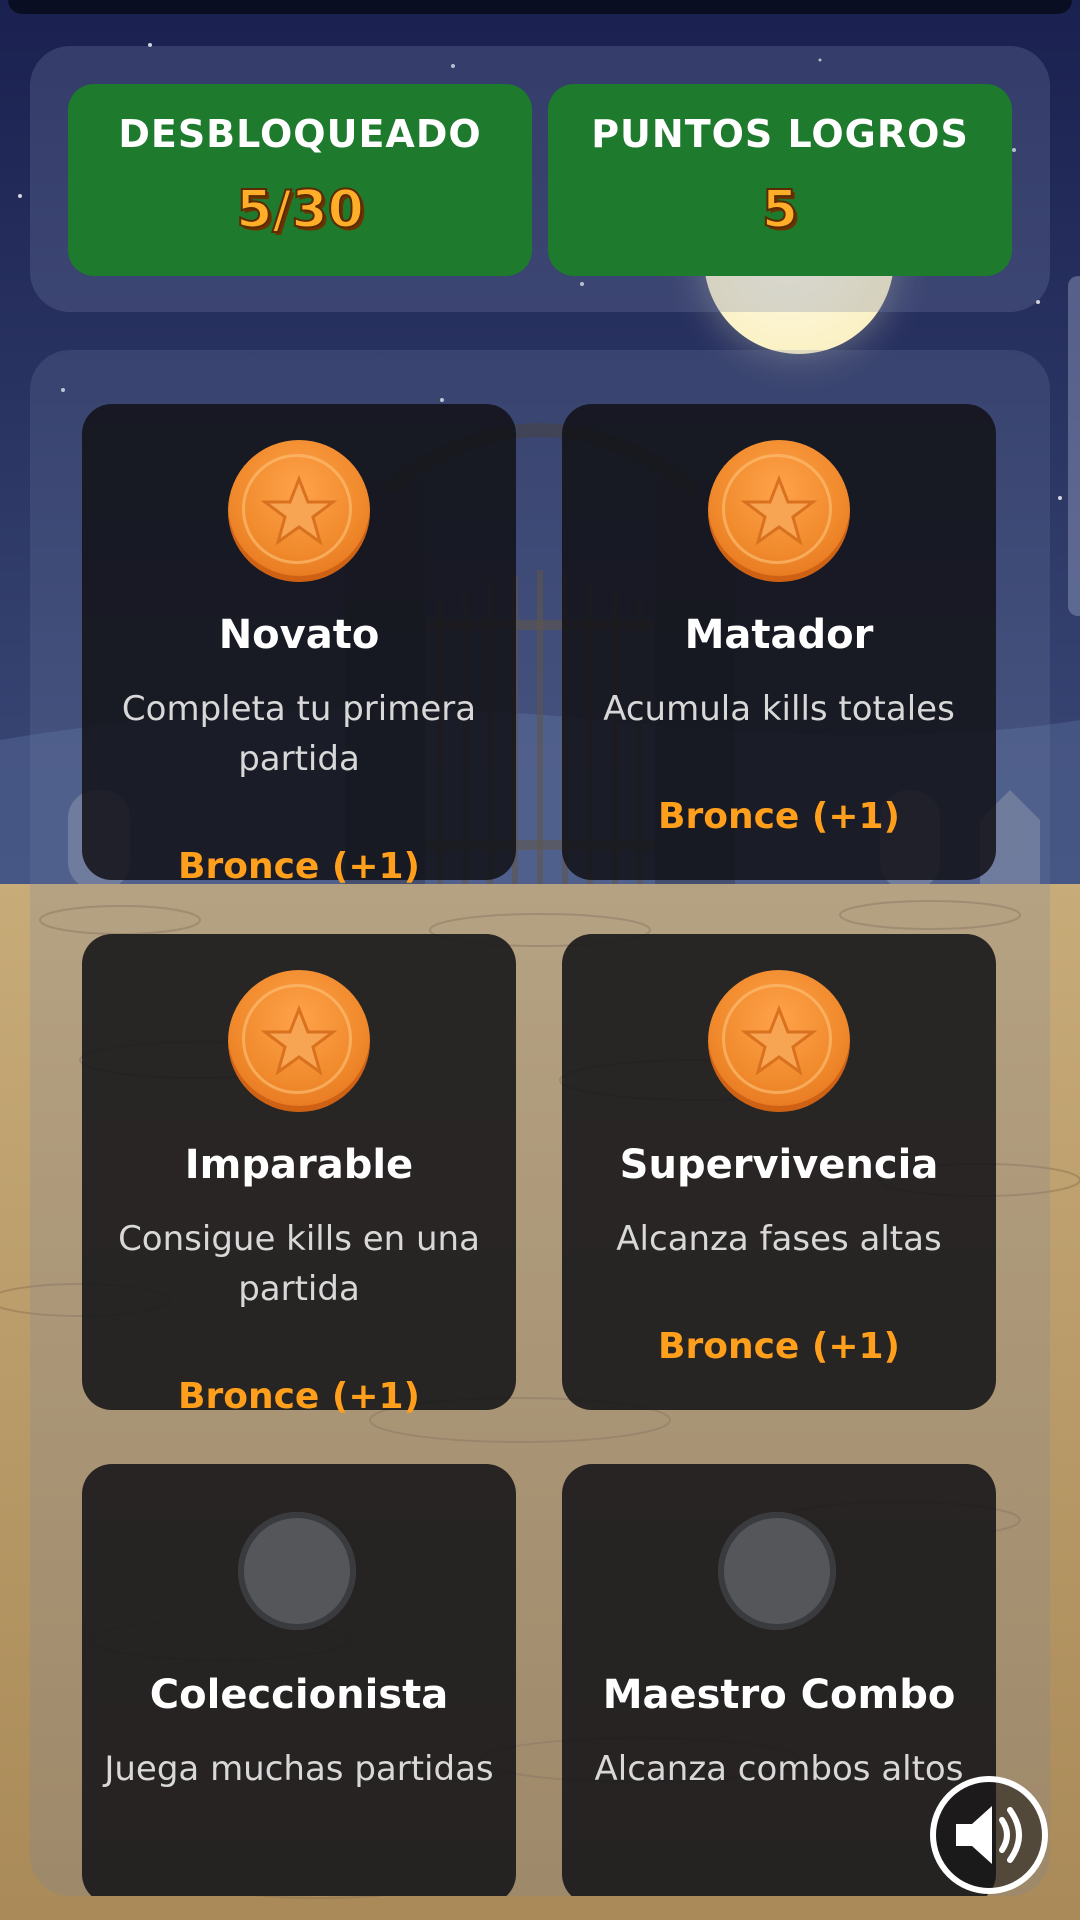 This screenshot has width=1080, height=1920. I want to click on achievement-title: Supervivencia, so click(779, 1165).